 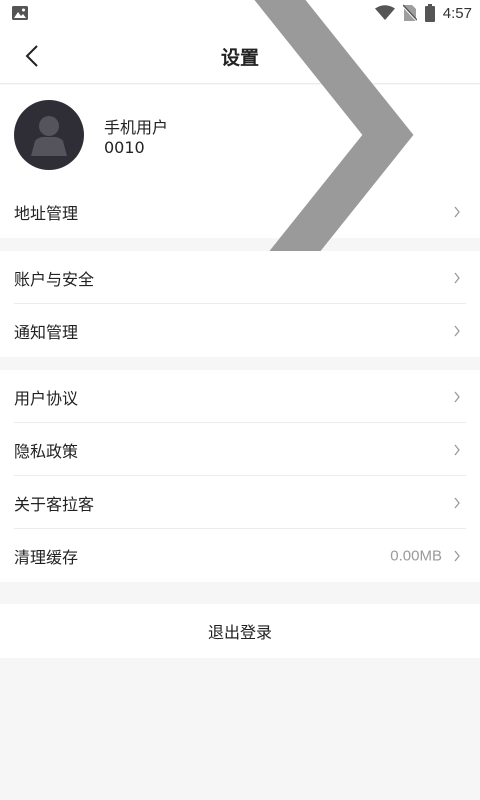 I want to click on settings-item-label: 清理缓存, so click(x=46, y=557).